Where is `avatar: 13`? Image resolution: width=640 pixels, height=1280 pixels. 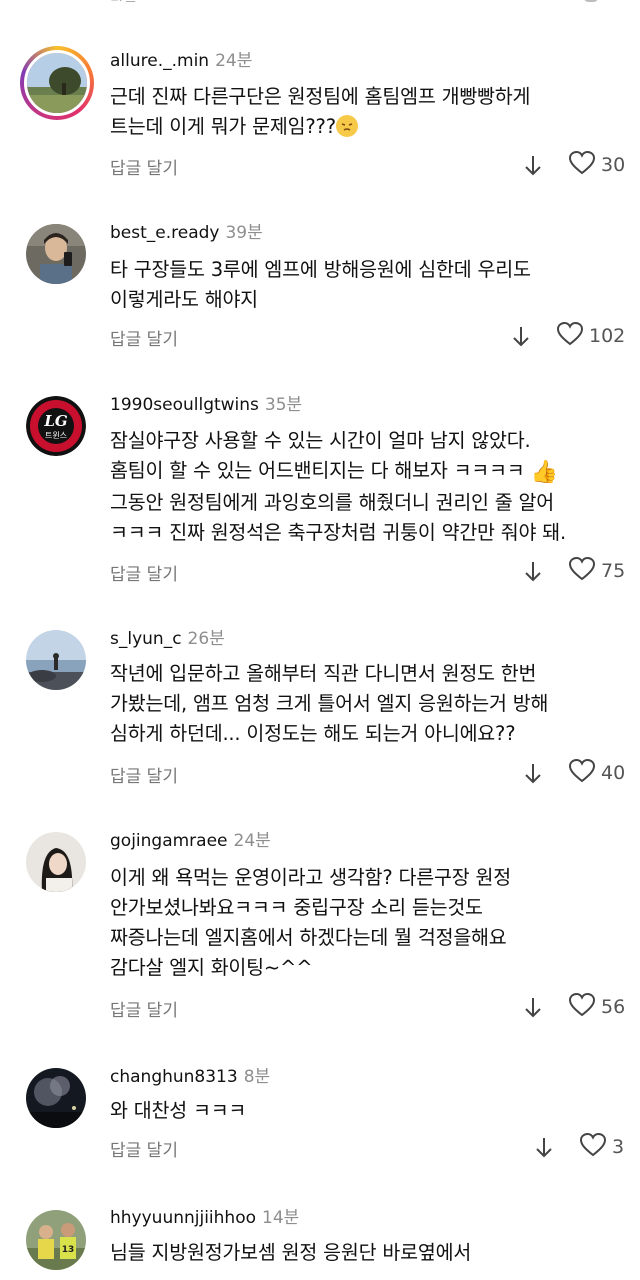 avatar: 13 is located at coordinates (56, 1240).